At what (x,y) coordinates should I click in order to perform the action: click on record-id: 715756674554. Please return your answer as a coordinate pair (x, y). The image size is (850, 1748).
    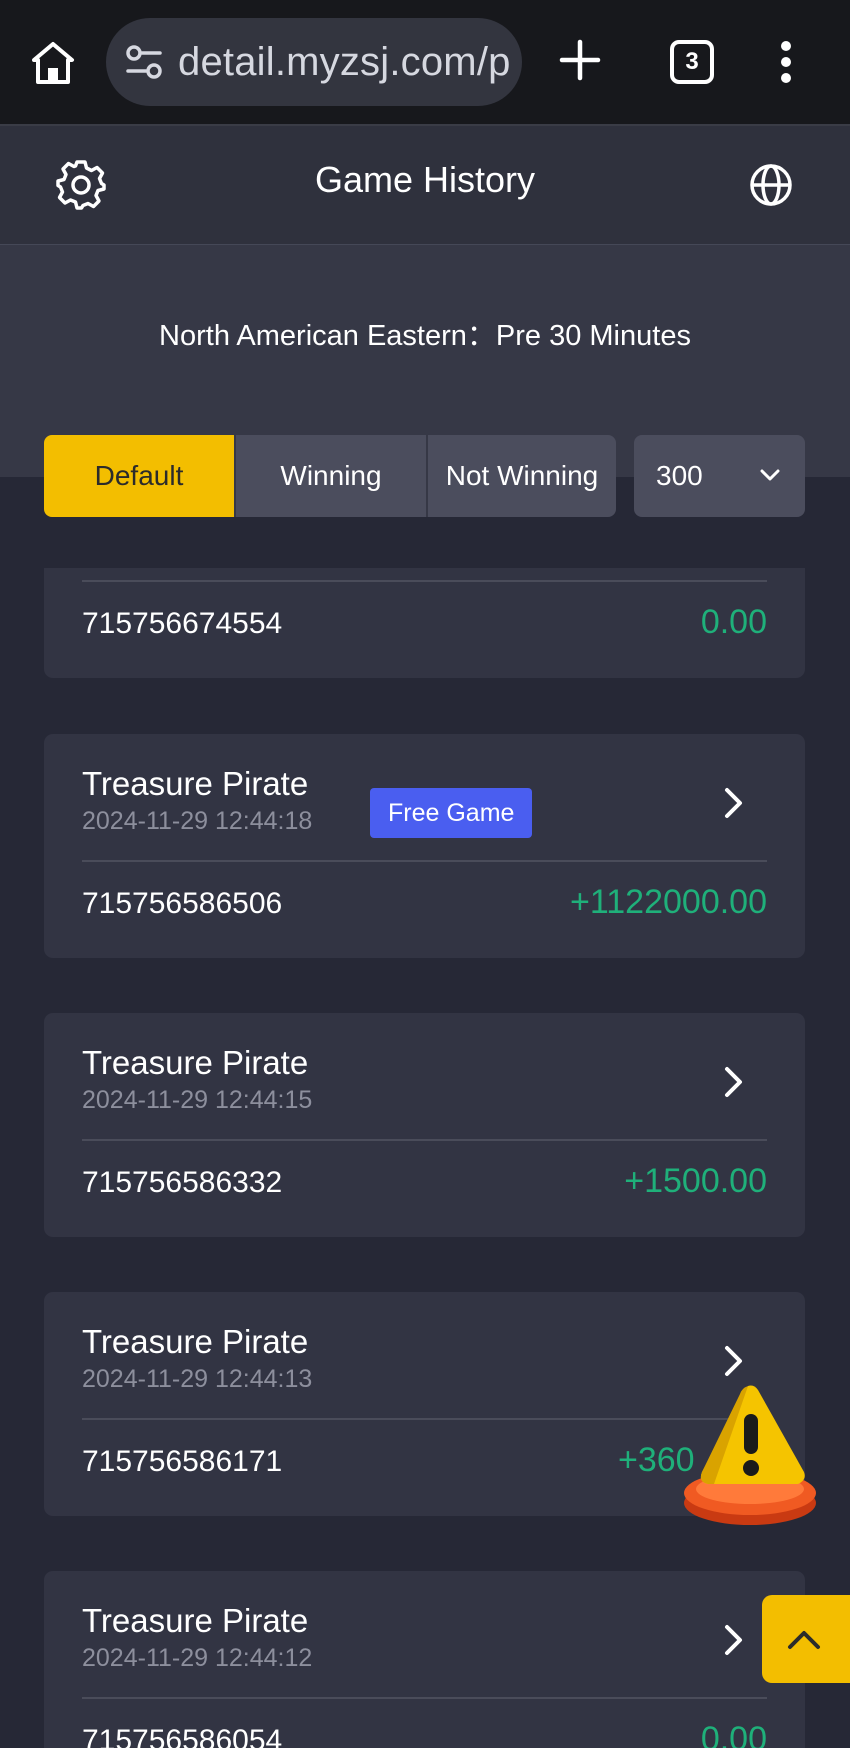
    Looking at the image, I should click on (182, 623).